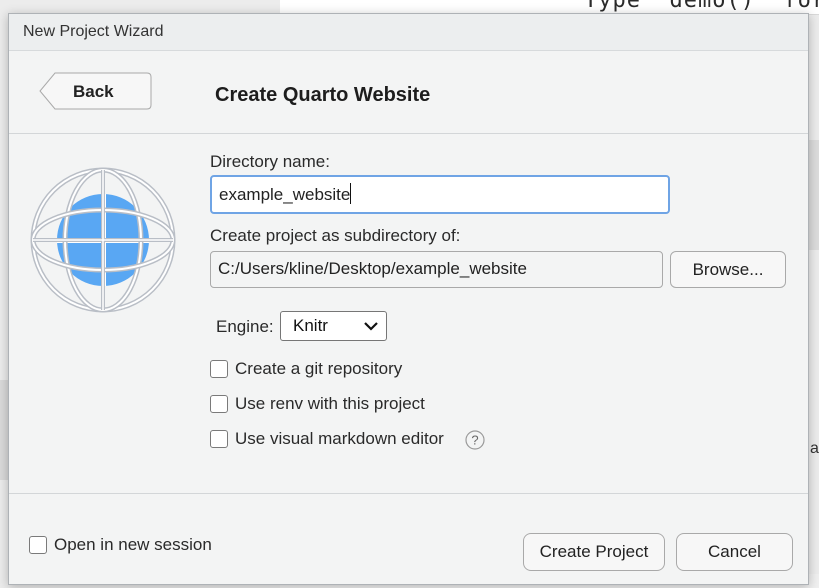  What do you see at coordinates (734, 552) in the screenshot?
I see `cancel-button: Cancel` at bounding box center [734, 552].